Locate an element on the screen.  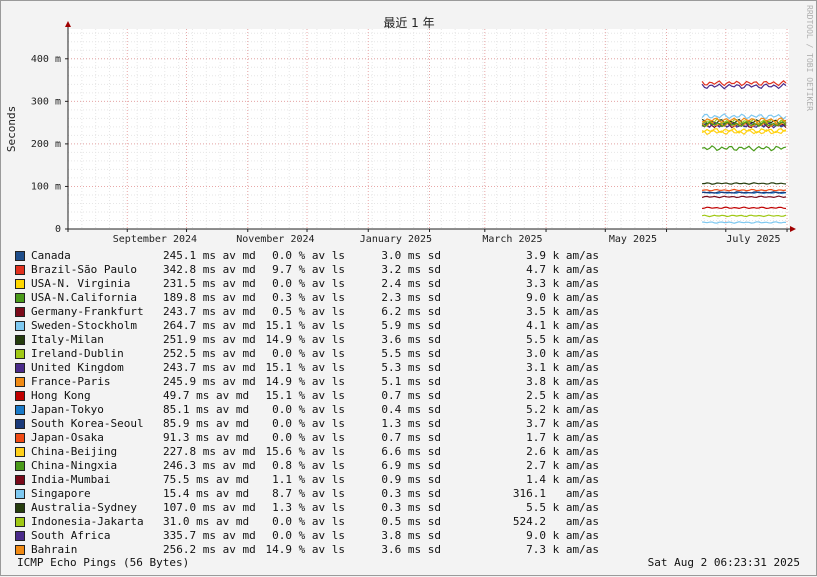
legend-name: Hong Kong is located at coordinates (61, 395).